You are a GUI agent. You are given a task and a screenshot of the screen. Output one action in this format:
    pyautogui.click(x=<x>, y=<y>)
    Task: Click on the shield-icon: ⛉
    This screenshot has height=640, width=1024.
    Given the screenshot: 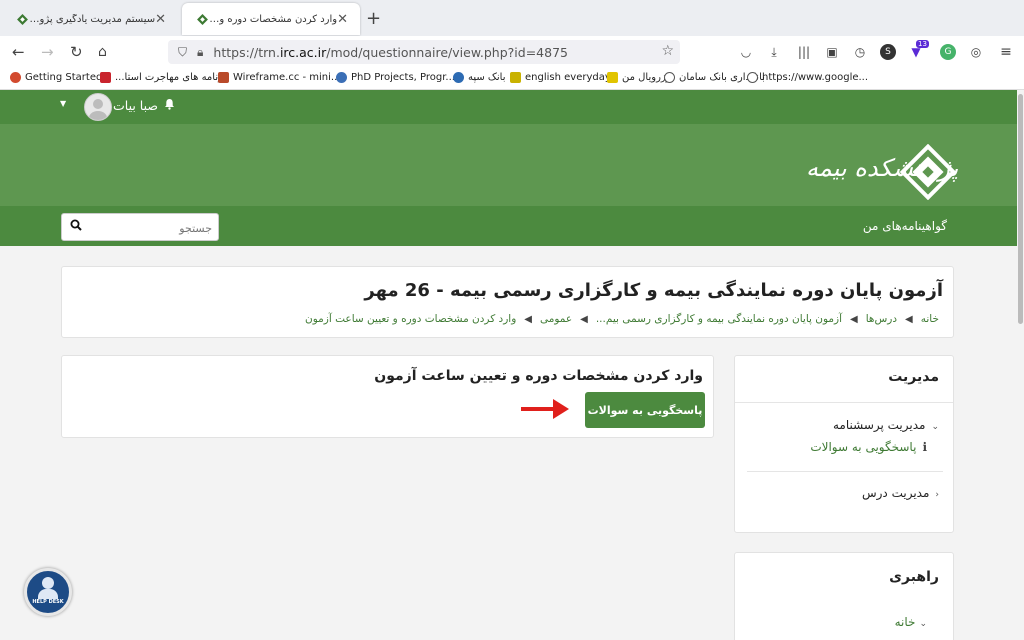 What is the action you would take?
    pyautogui.click(x=182, y=52)
    